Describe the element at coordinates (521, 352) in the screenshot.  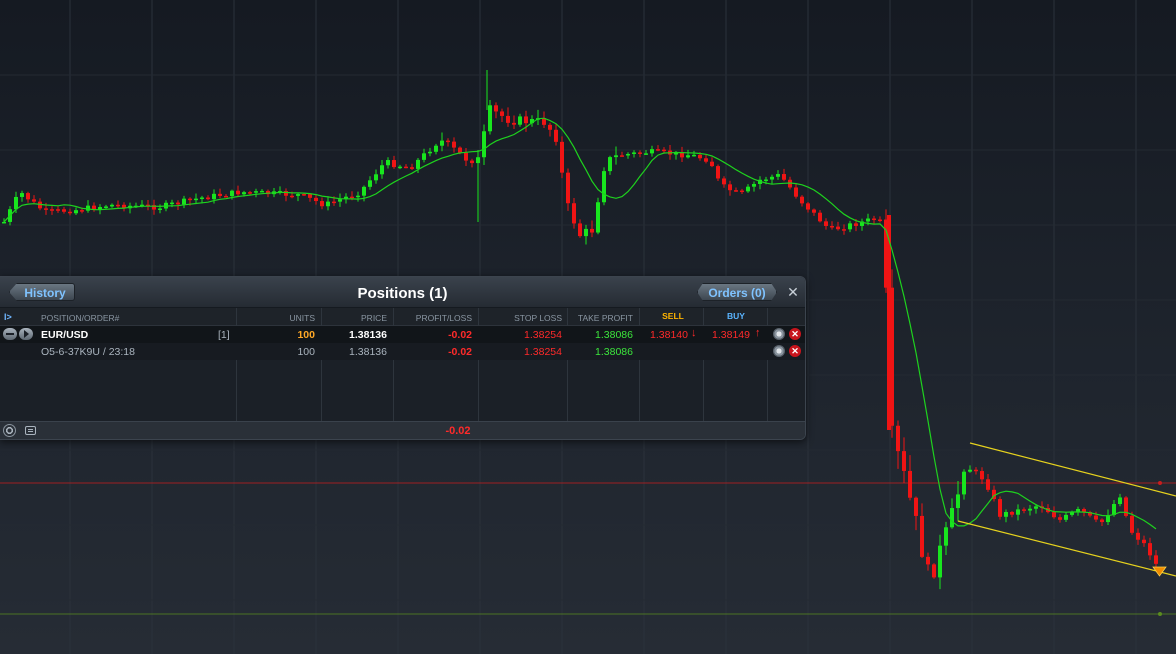
I see `order-stop-loss: 1.38254` at that location.